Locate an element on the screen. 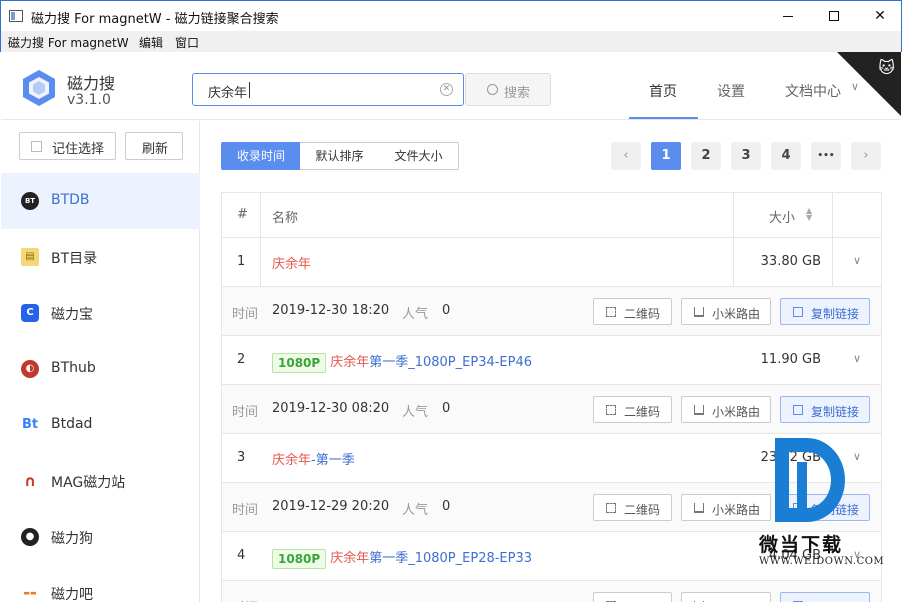 This screenshot has height=602, width=902. search-input: 庆余年 ✕ is located at coordinates (328, 89).